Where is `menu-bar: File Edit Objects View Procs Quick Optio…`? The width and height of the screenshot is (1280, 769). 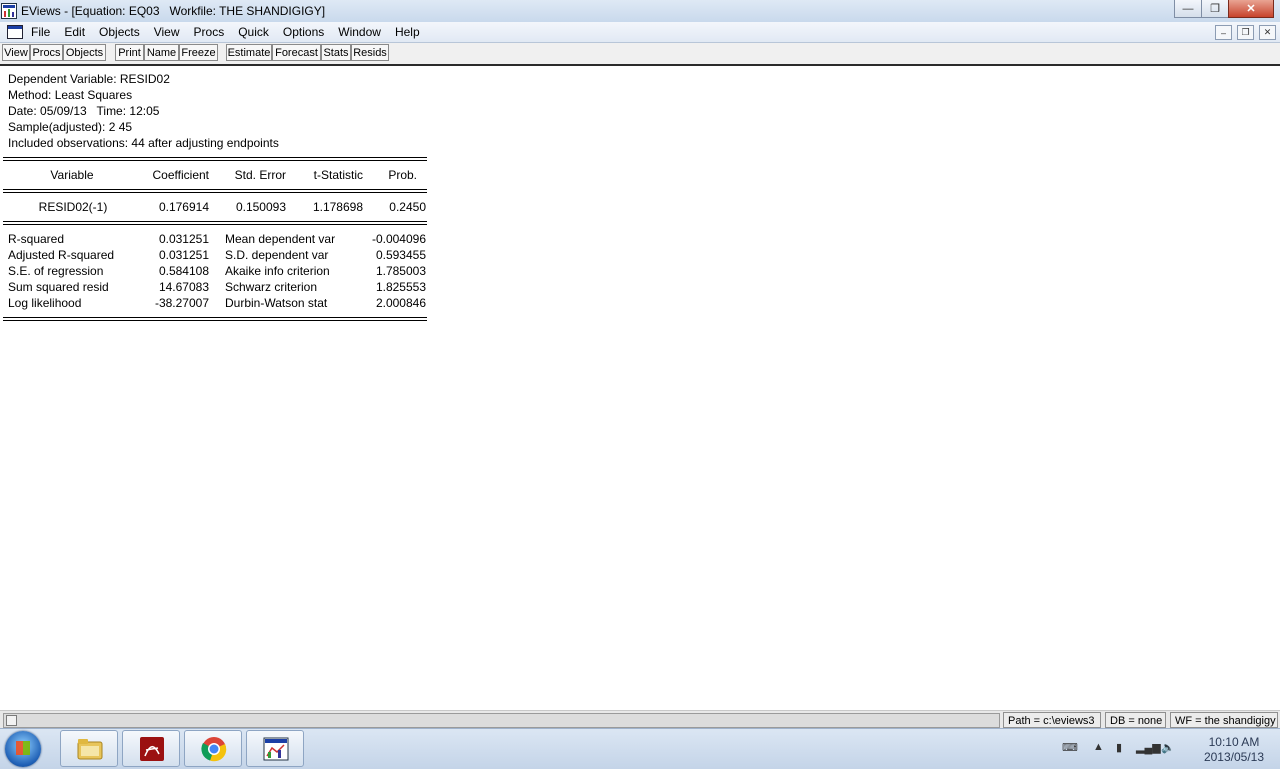 menu-bar: File Edit Objects View Procs Quick Optio… is located at coordinates (640, 32).